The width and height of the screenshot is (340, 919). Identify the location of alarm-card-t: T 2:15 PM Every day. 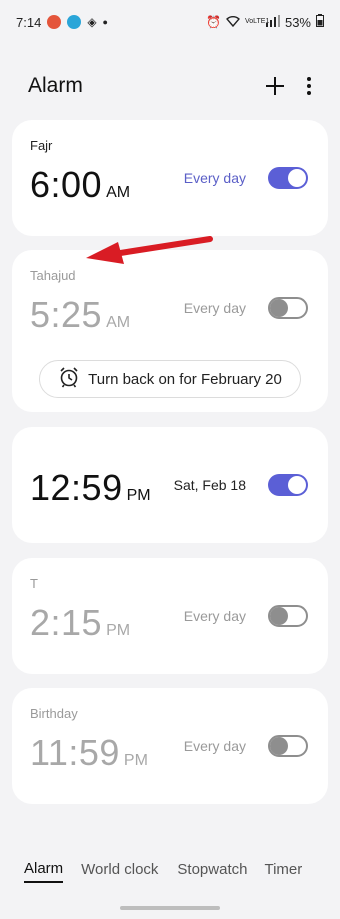
(170, 616).